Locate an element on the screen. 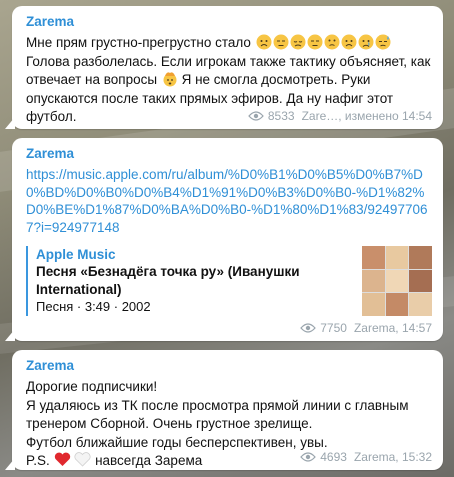 The image size is (454, 477). message-signature: Zarema, 14:57 is located at coordinates (392, 328).